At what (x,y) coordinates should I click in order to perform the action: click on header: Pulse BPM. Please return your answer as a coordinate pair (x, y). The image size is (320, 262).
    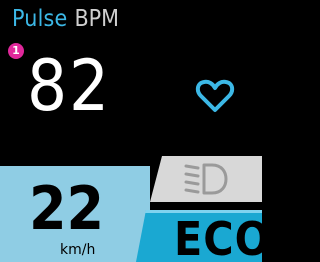
    Looking at the image, I should click on (65, 21).